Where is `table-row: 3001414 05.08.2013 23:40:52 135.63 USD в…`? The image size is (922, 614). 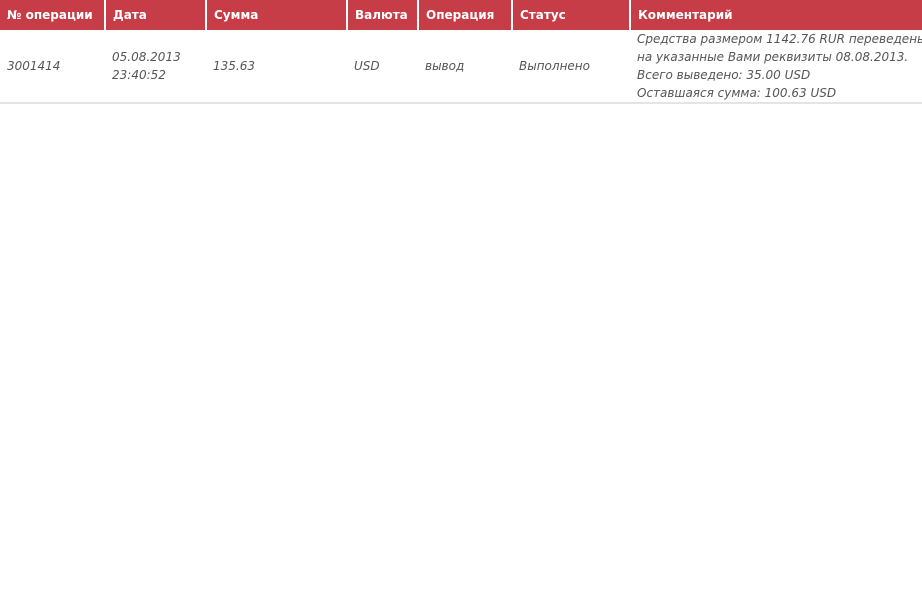 table-row: 3001414 05.08.2013 23:40:52 135.63 USD в… is located at coordinates (461, 67).